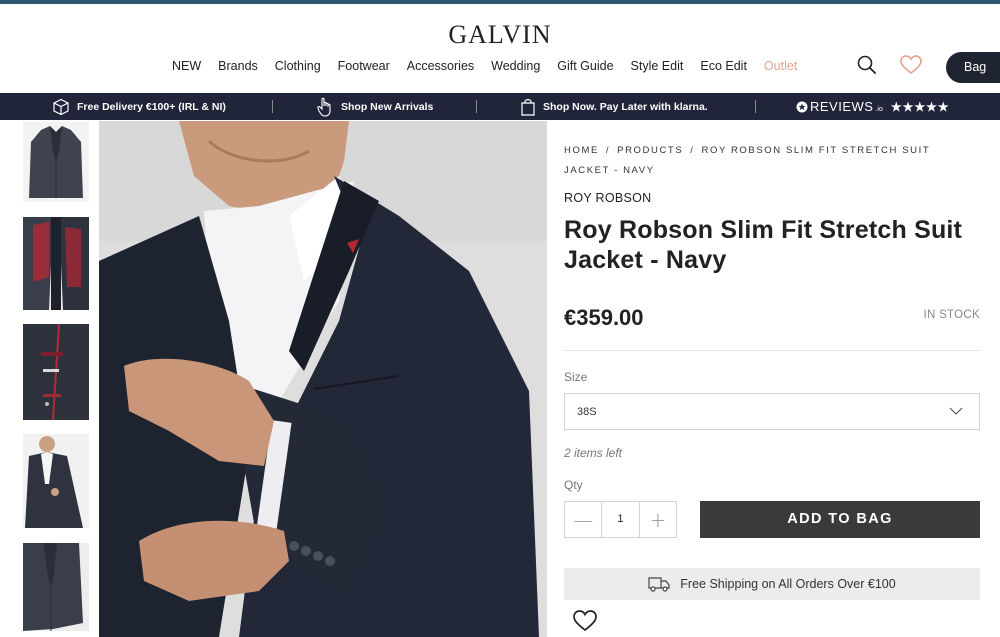 The width and height of the screenshot is (1000, 637). What do you see at coordinates (585, 621) in the screenshot?
I see `wishlist-heart-icon` at bounding box center [585, 621].